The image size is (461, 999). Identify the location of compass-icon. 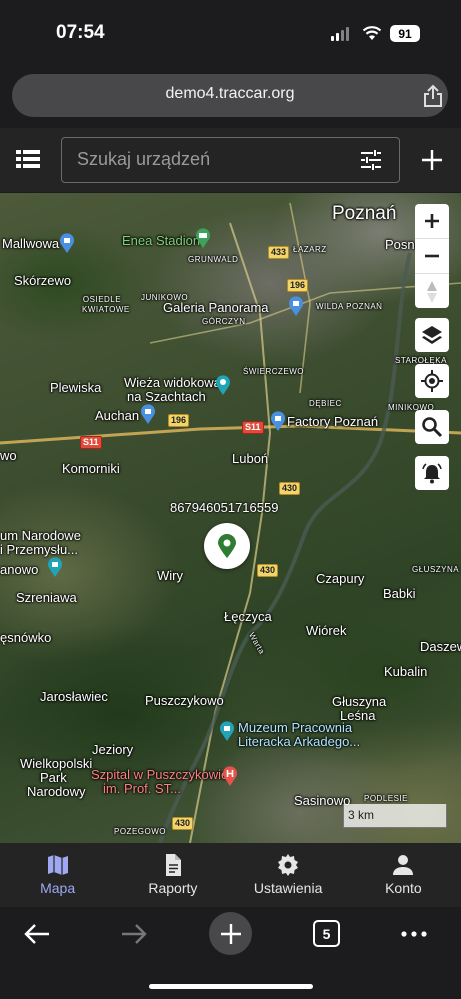
(432, 291).